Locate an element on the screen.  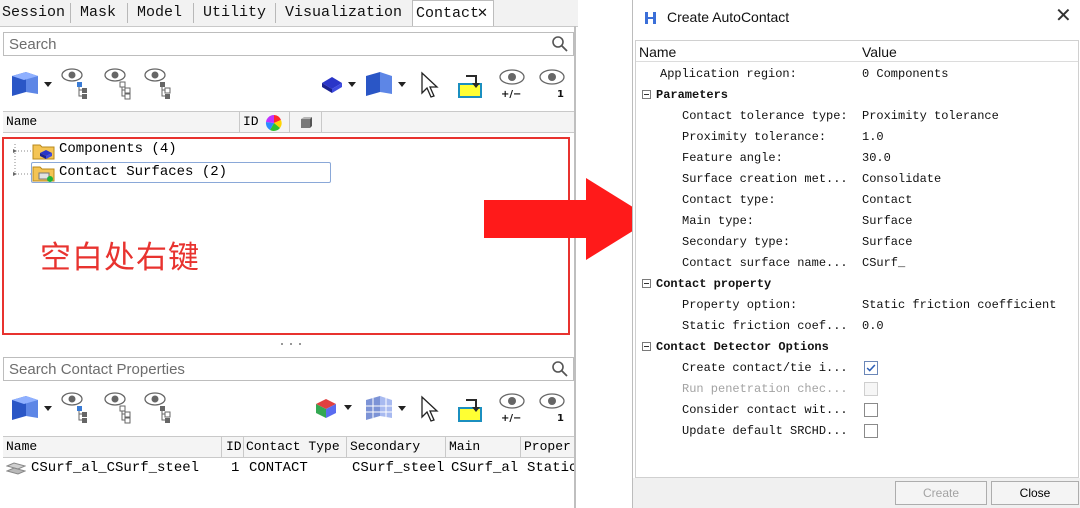
tab-contact: Contact ✕ is located at coordinates (453, 13).